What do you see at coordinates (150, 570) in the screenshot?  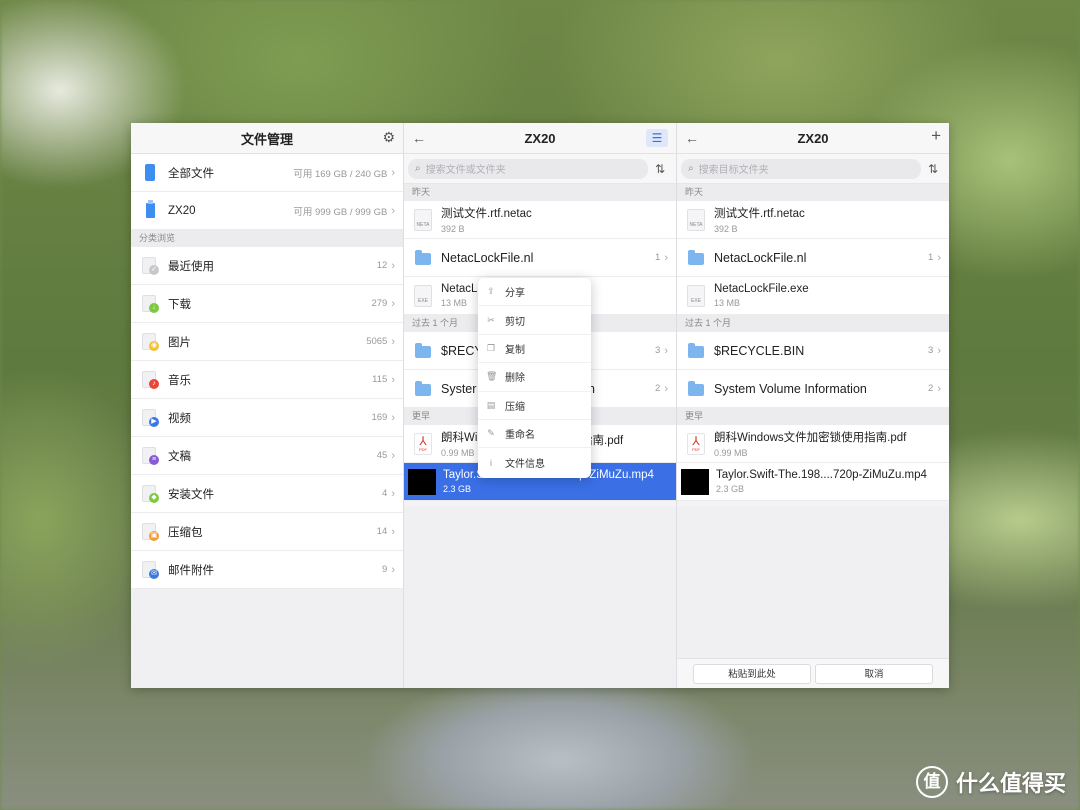 I see `category-icon: ✉` at bounding box center [150, 570].